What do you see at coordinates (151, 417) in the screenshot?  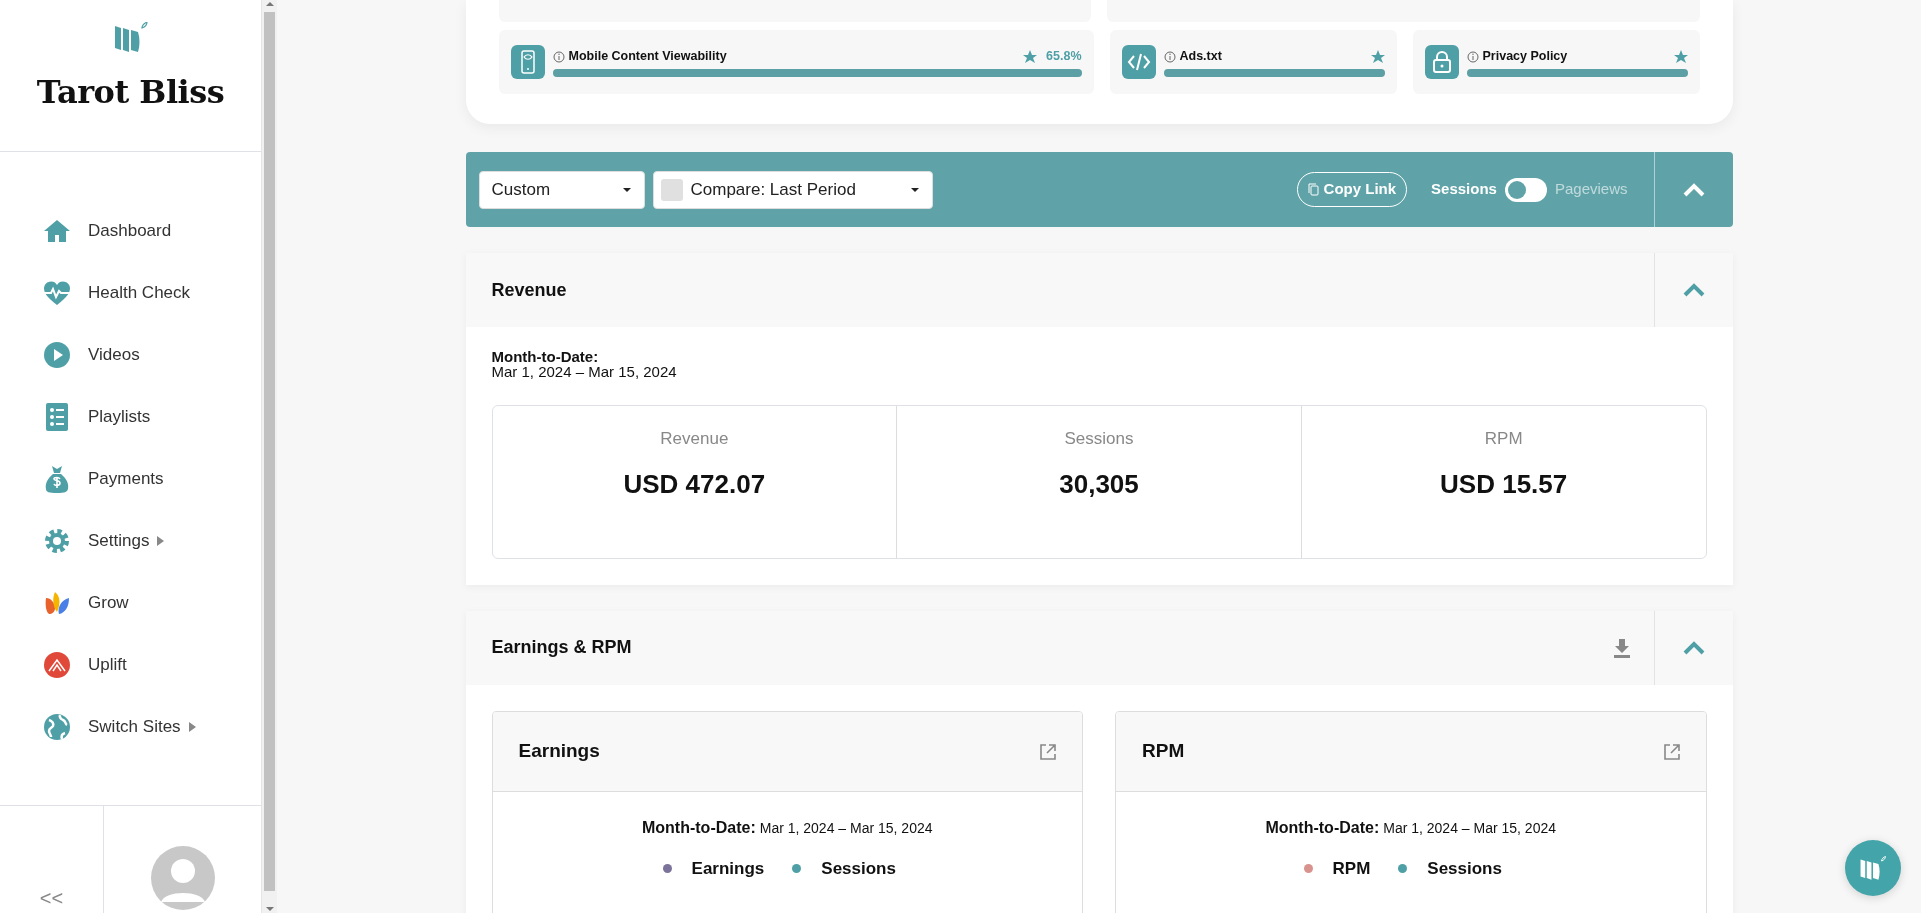 I see `sidebar-item: Playlists` at bounding box center [151, 417].